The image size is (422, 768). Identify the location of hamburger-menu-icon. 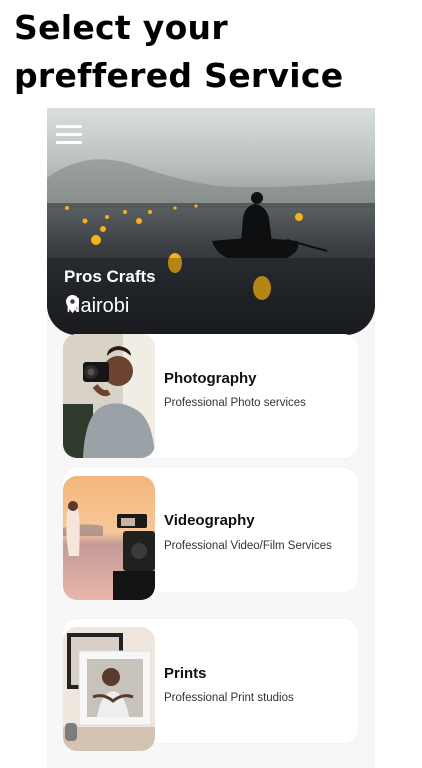
(69, 135).